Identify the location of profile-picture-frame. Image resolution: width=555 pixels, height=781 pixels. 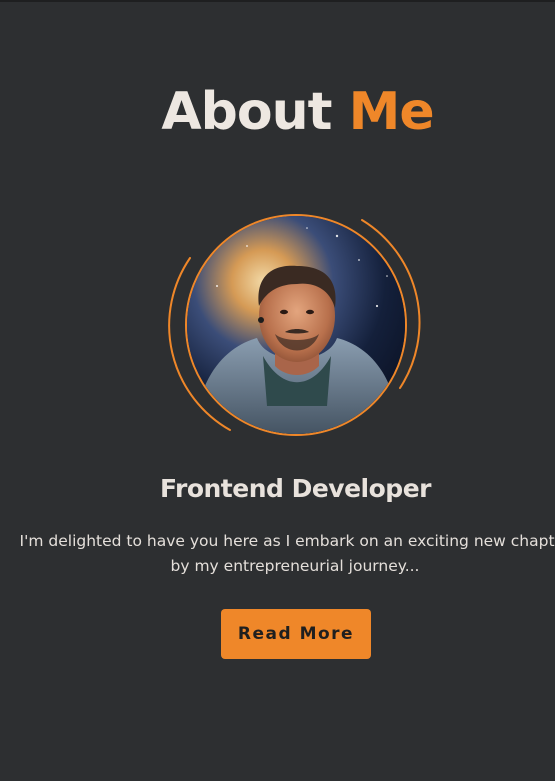
(297, 326).